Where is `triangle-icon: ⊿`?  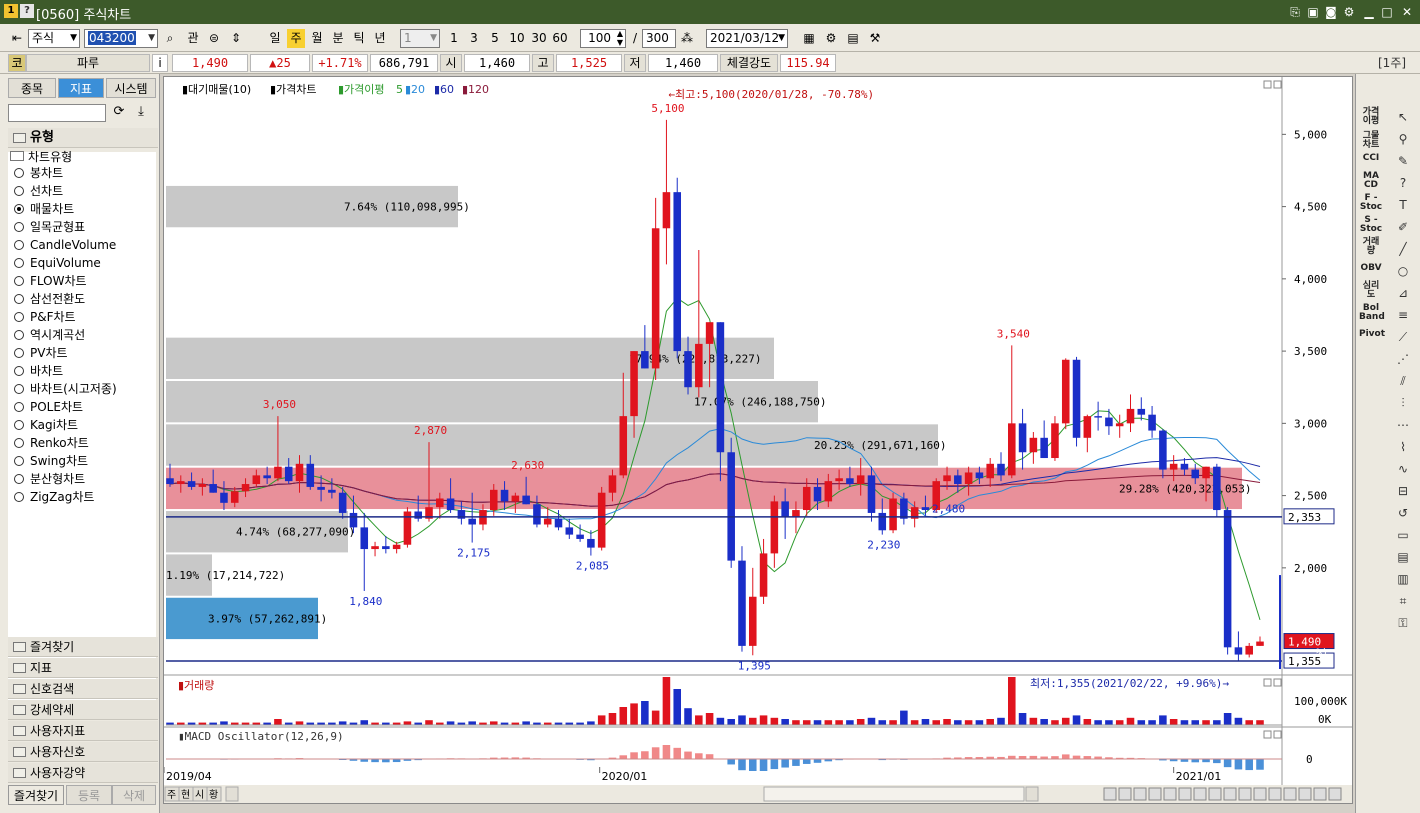
triangle-icon: ⊿ is located at coordinates (1403, 293).